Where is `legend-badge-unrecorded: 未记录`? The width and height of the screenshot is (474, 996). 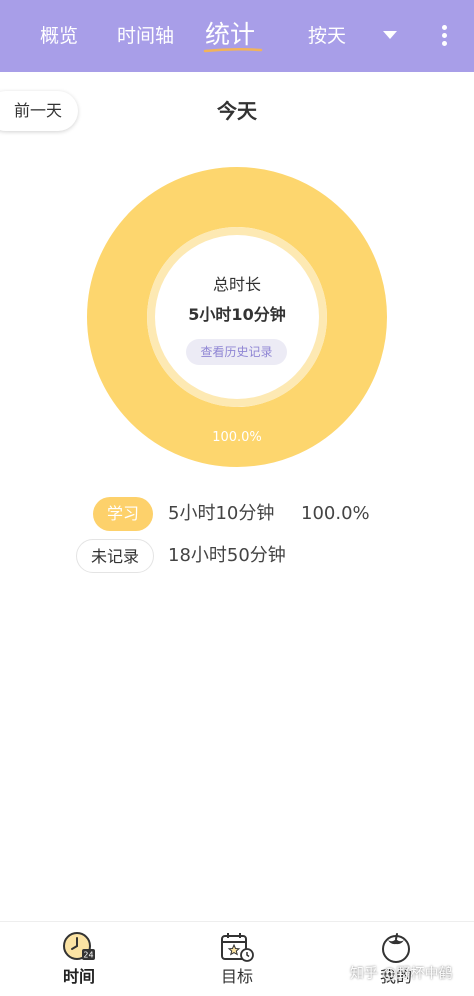 legend-badge-unrecorded: 未记录 is located at coordinates (115, 556).